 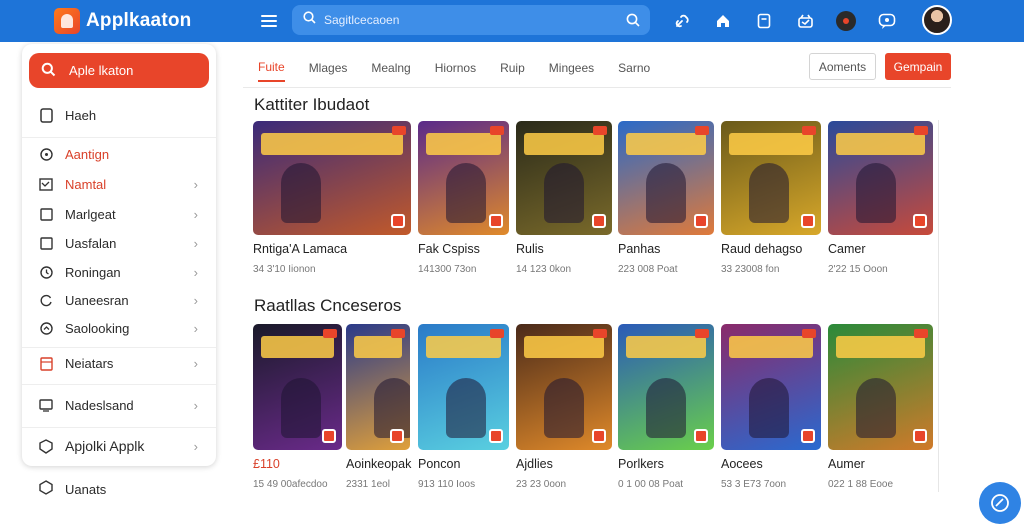 What do you see at coordinates (633, 22) in the screenshot?
I see `search-submit-icon` at bounding box center [633, 22].